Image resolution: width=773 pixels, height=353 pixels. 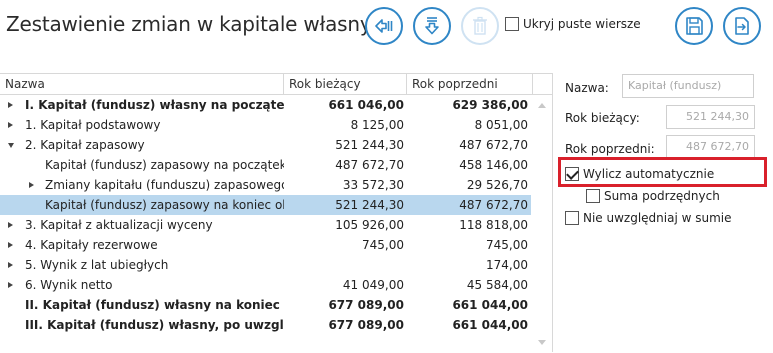 I want to click on cell-previous-year: 8 051,00, so click(x=501, y=125).